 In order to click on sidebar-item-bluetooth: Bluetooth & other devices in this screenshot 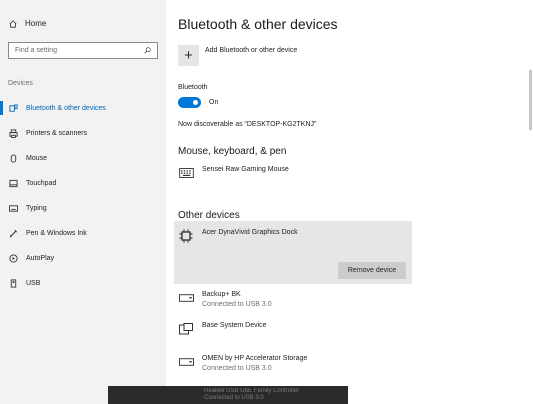, I will do `click(83, 108)`.